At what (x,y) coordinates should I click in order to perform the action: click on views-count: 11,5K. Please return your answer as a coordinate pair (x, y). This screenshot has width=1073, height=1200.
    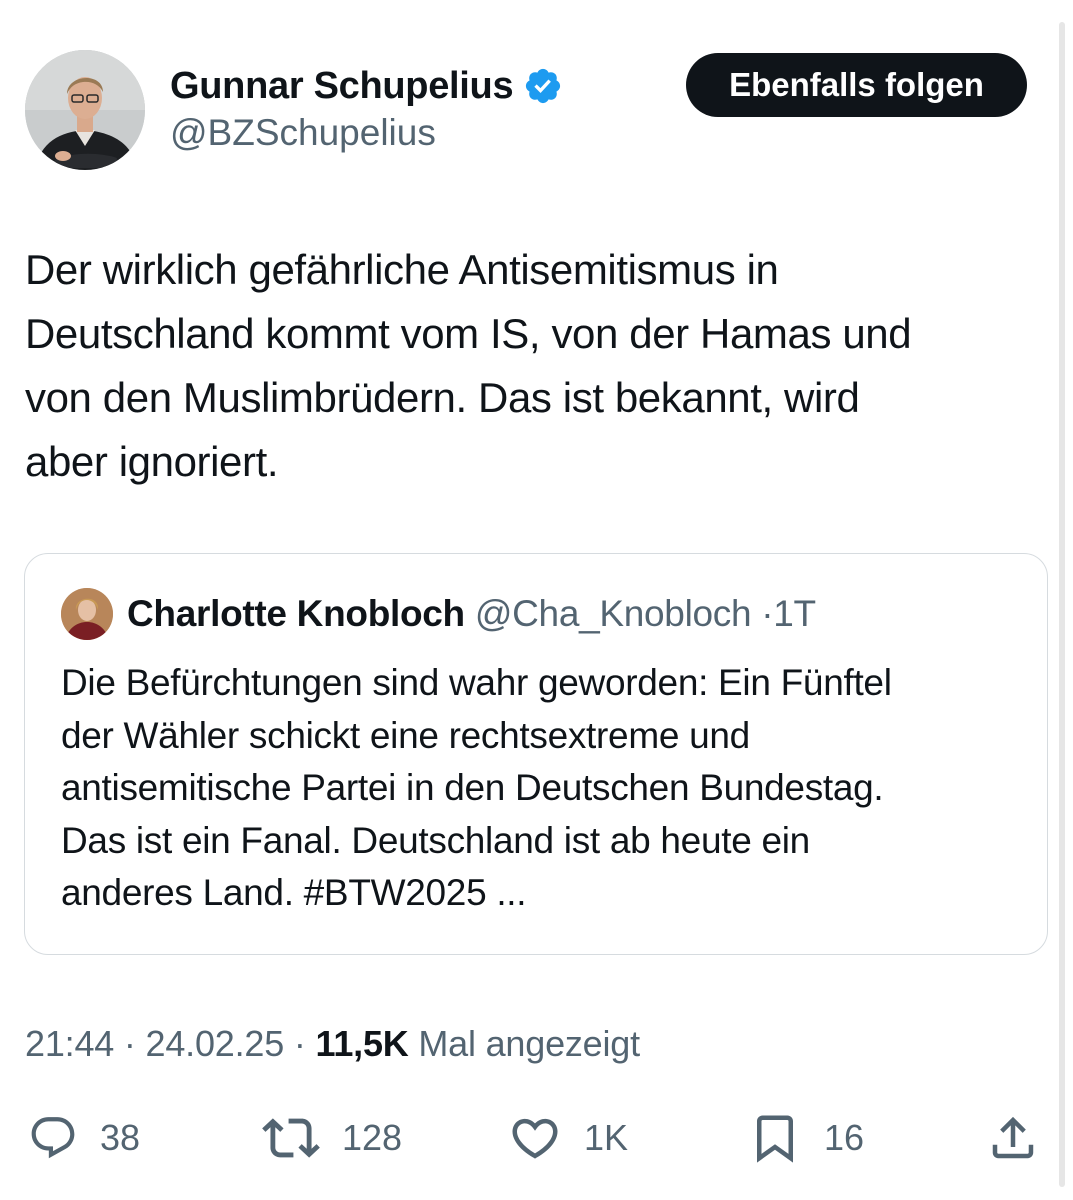
    Looking at the image, I should click on (362, 1043).